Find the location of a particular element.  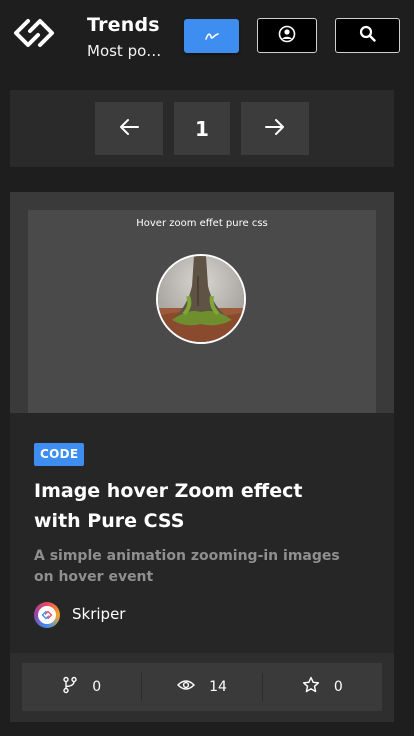

arrow-left-icon is located at coordinates (129, 129).